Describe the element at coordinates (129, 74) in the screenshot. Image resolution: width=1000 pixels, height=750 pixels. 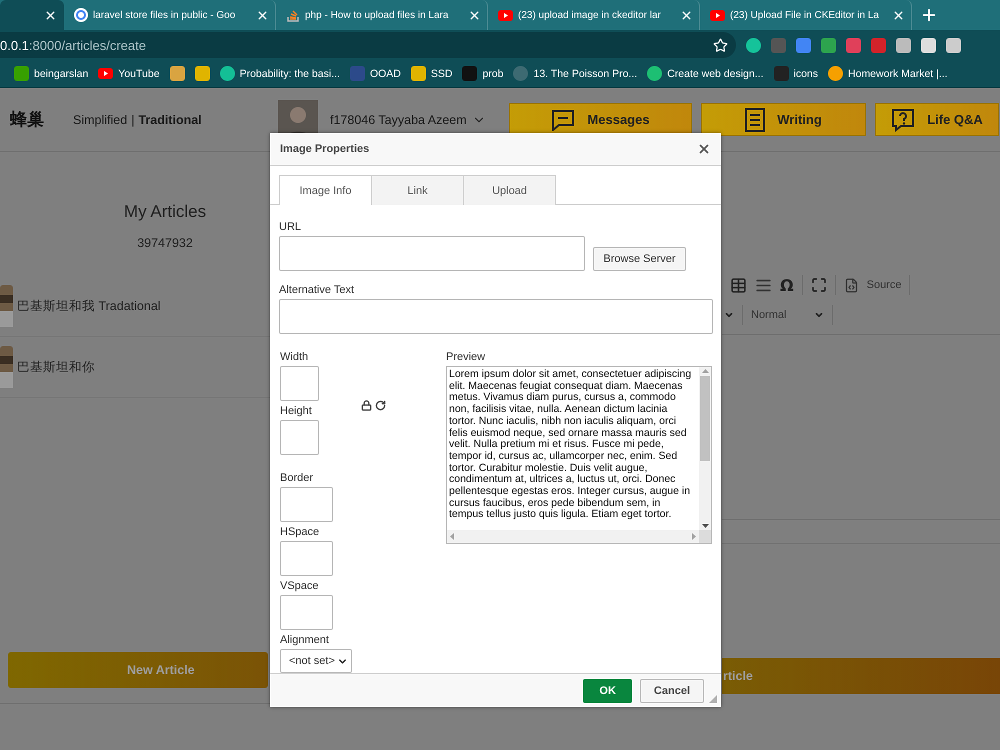
I see `bookmark: YouTube` at that location.